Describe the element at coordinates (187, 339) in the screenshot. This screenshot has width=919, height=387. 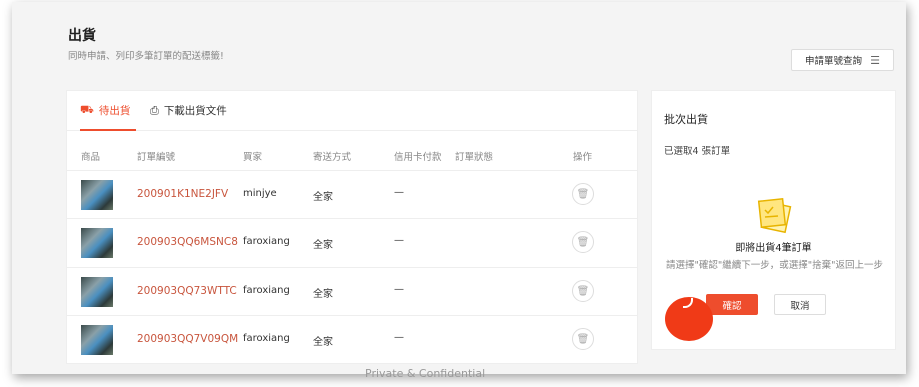
I see `order-number-link: 200903QQ7V09QM` at that location.